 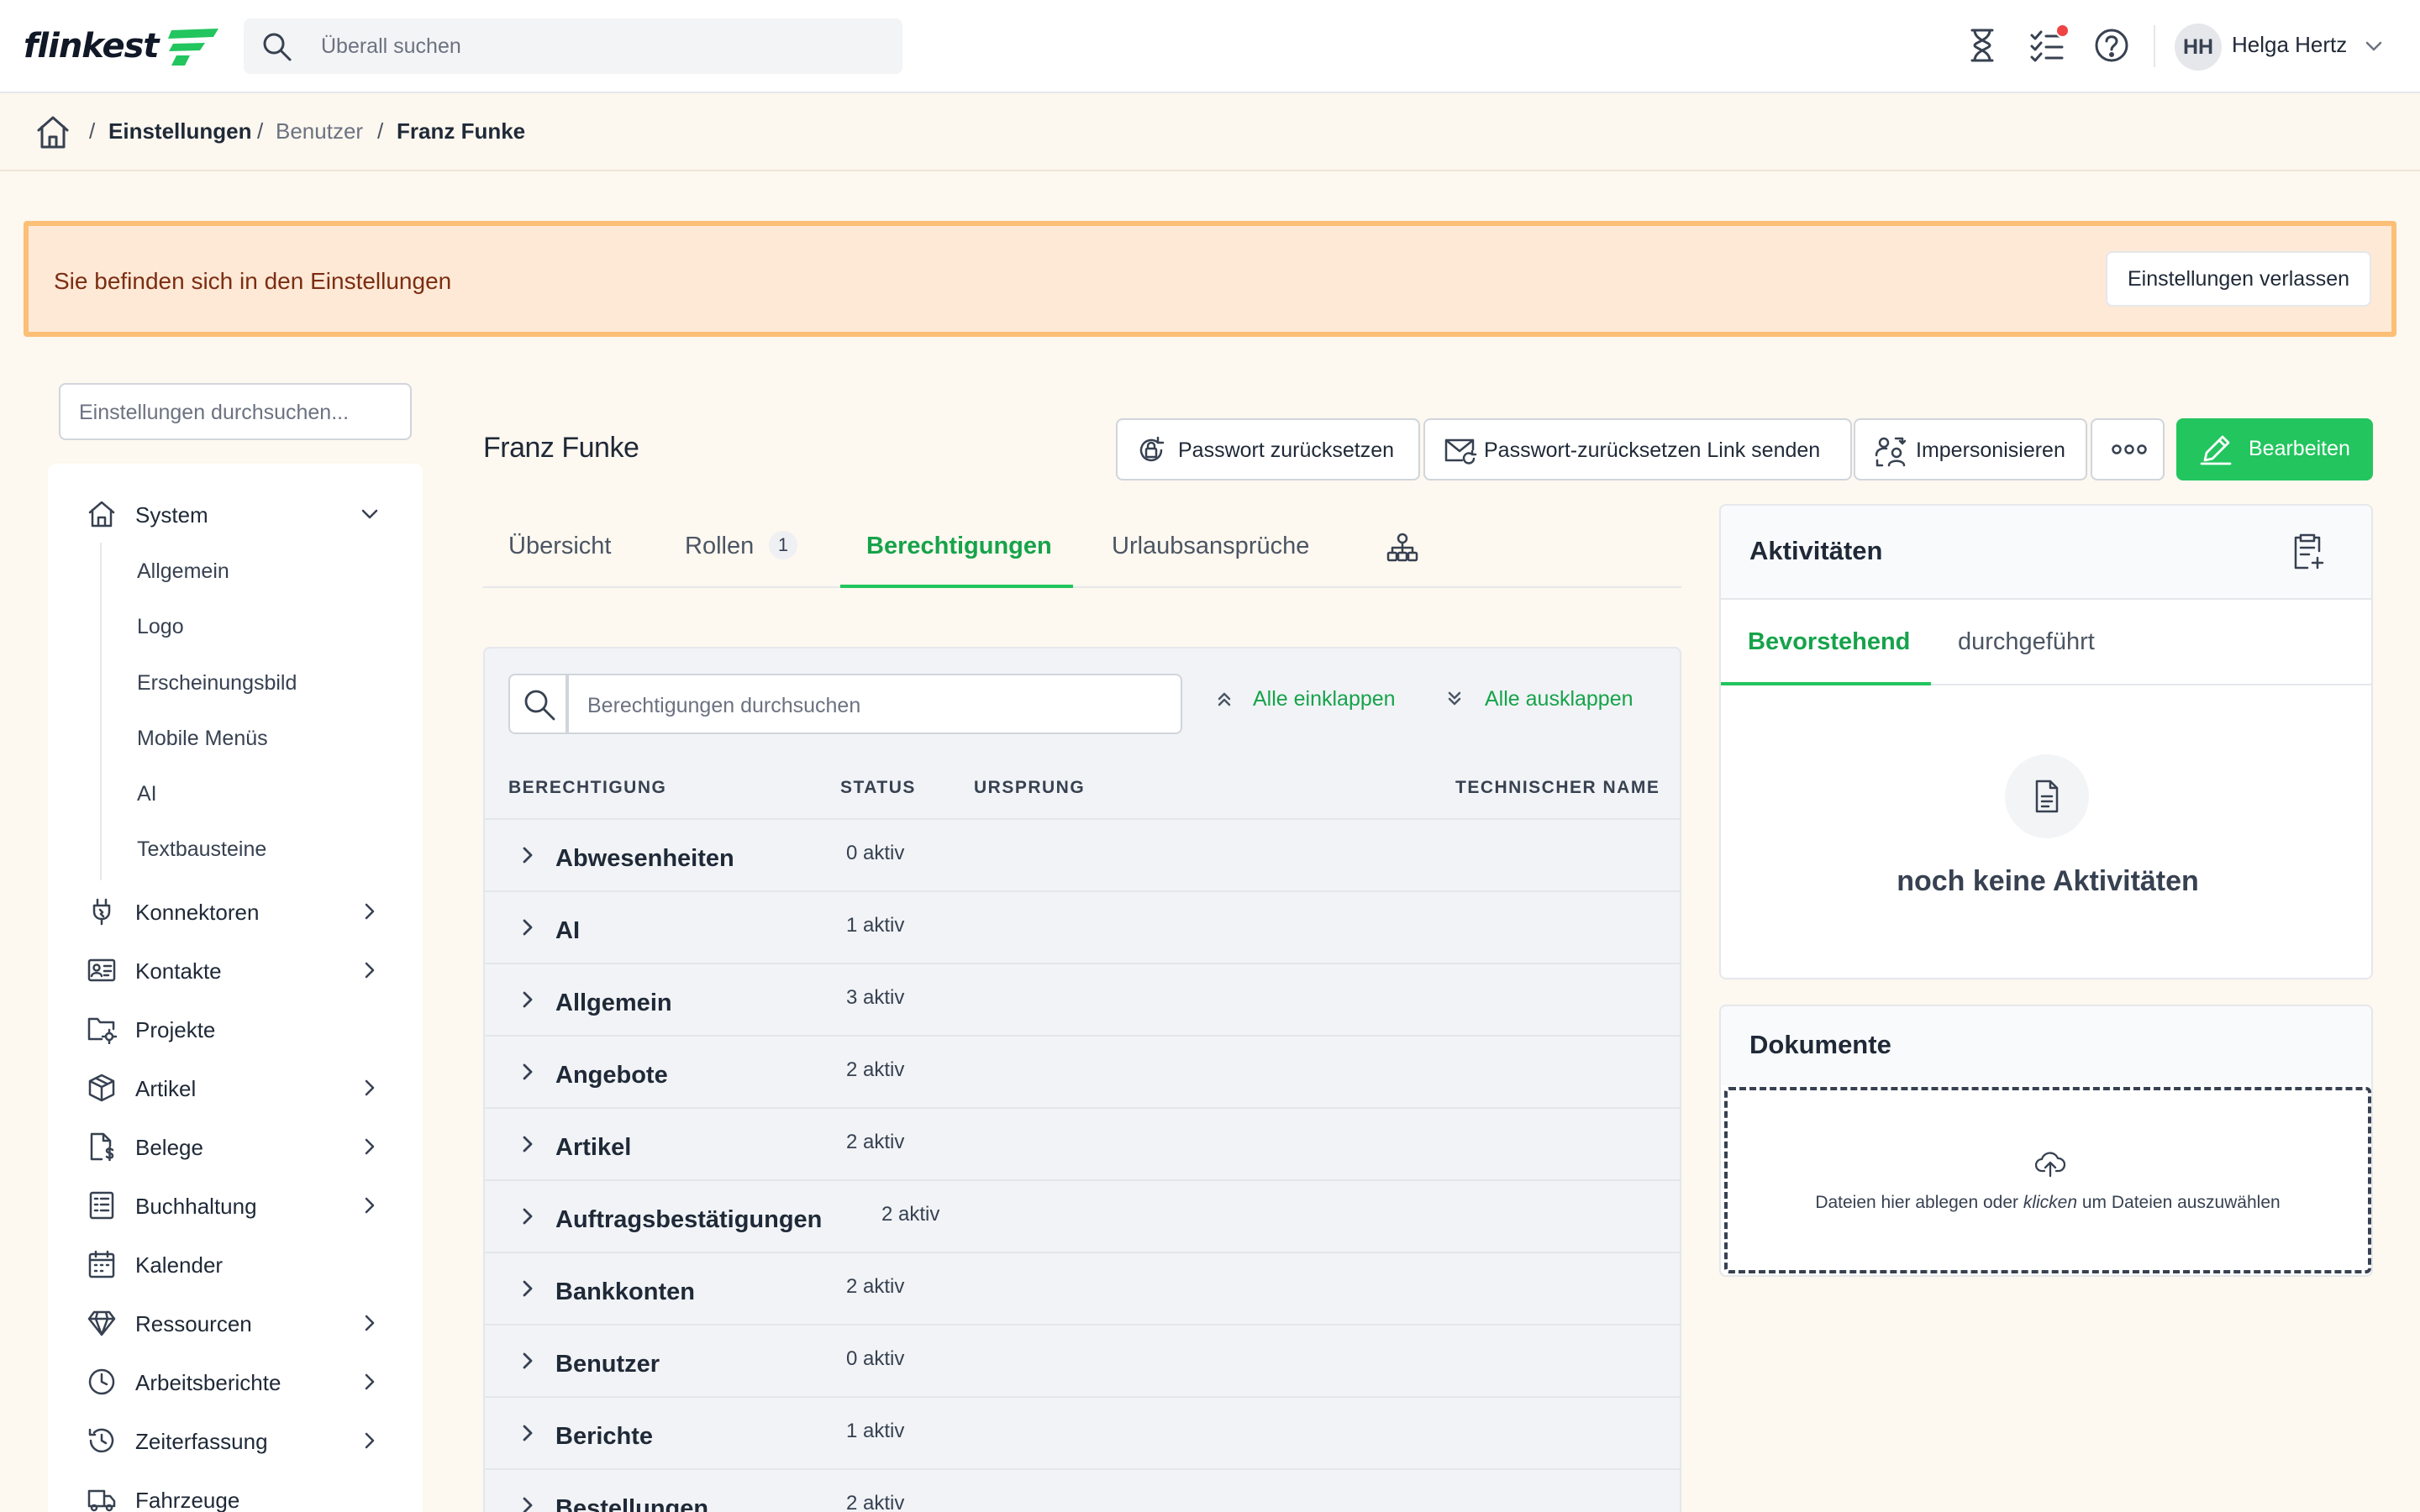 What do you see at coordinates (1082, 999) in the screenshot?
I see `table-row: Allgemein 3 aktiv` at bounding box center [1082, 999].